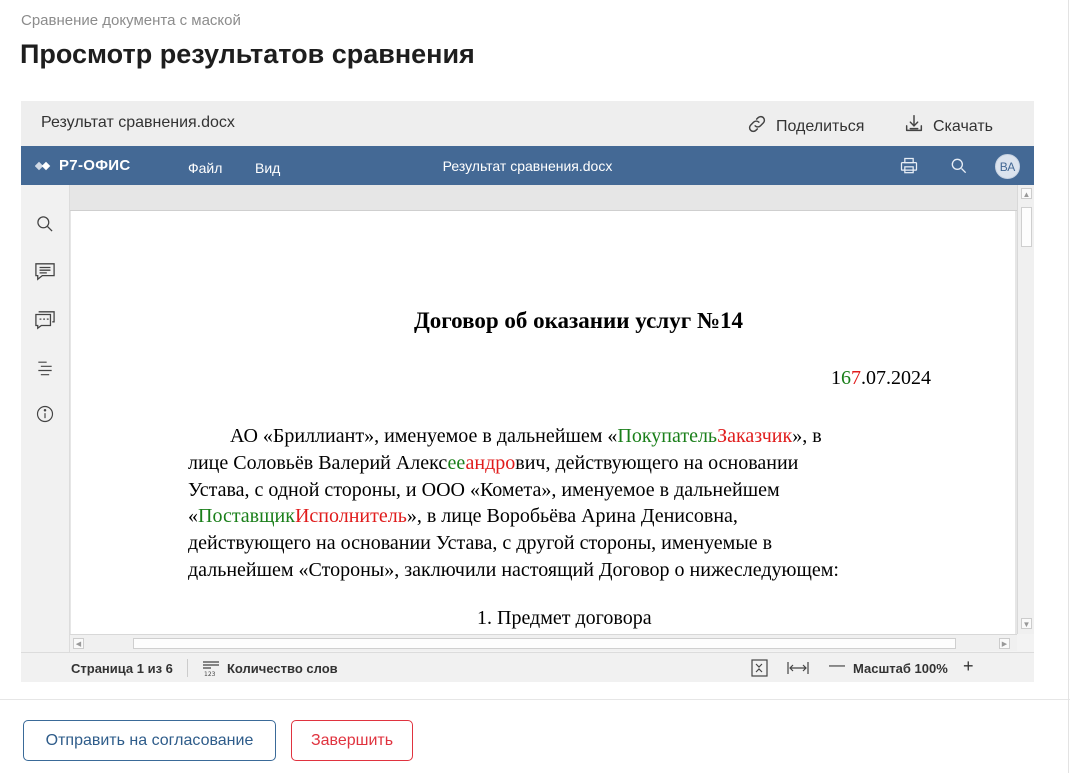  I want to click on download-label: Скачать, so click(963, 126).